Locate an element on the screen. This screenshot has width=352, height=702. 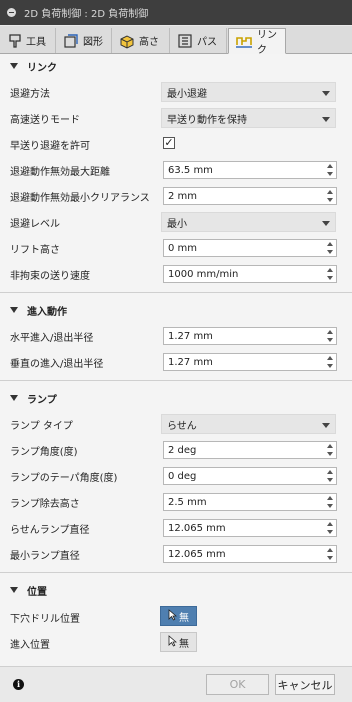
tab-tool: 工具 is located at coordinates (29, 40).